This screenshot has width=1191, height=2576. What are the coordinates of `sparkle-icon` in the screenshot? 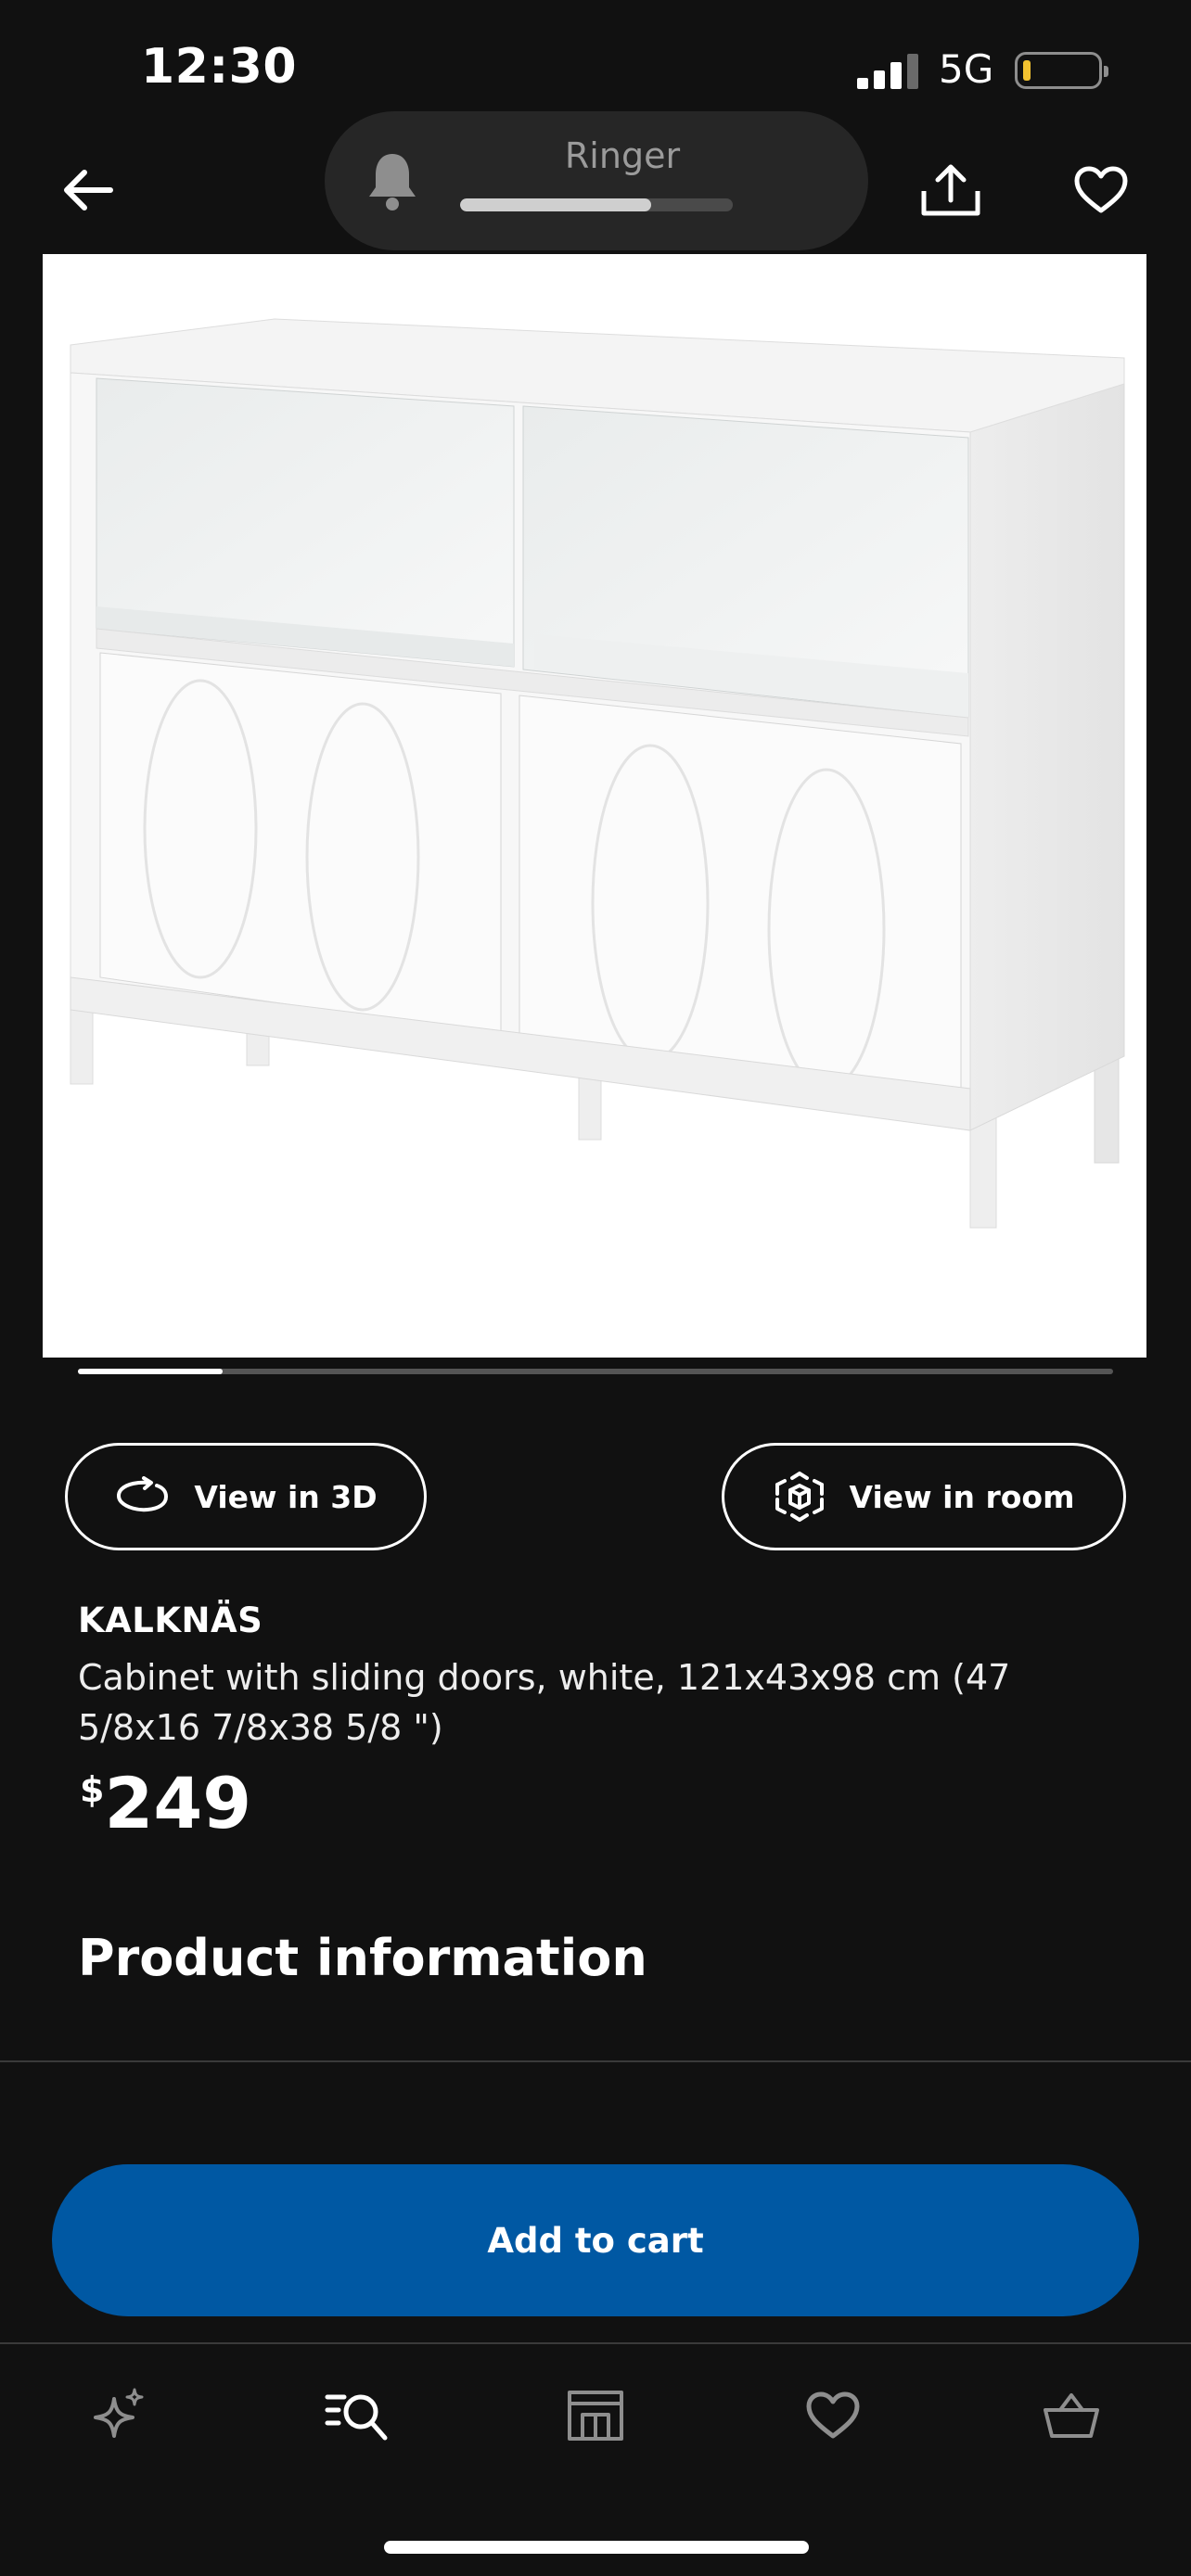 It's located at (119, 2413).